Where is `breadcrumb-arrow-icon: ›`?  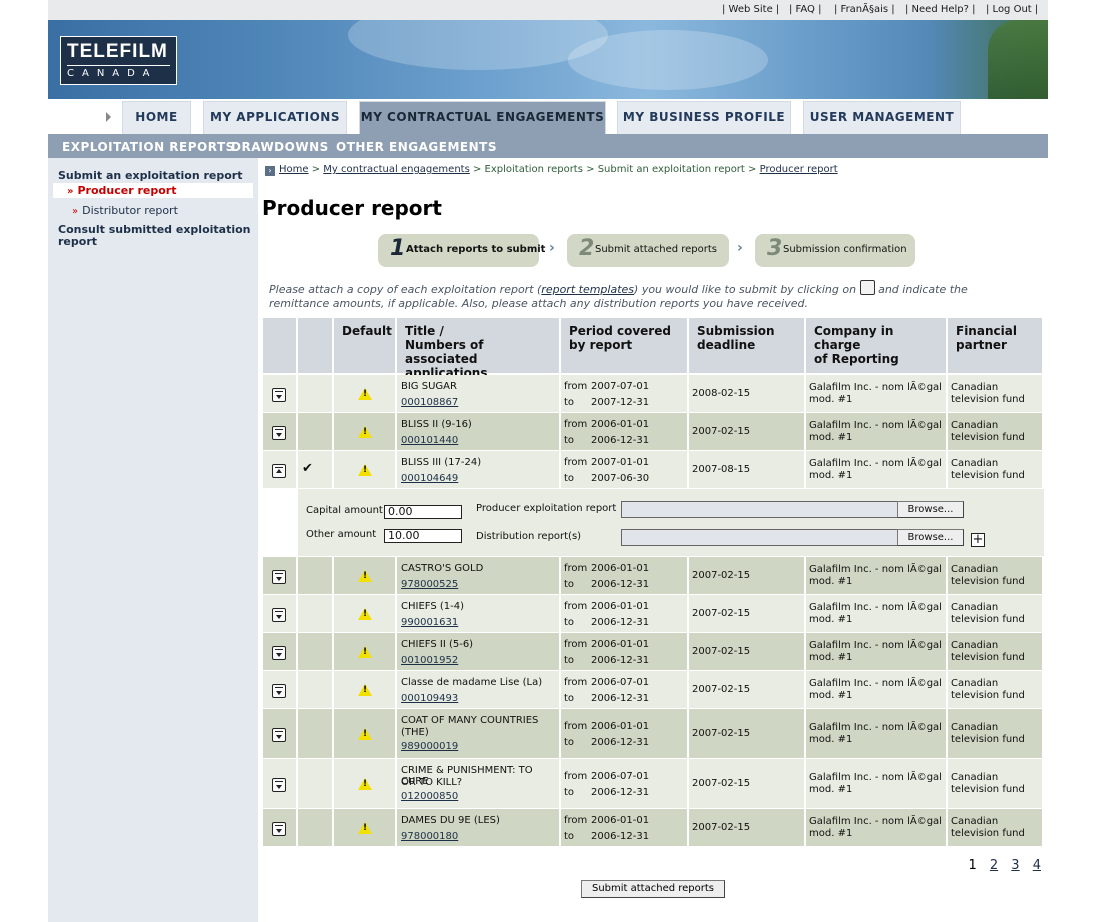
breadcrumb-arrow-icon: › is located at coordinates (270, 171).